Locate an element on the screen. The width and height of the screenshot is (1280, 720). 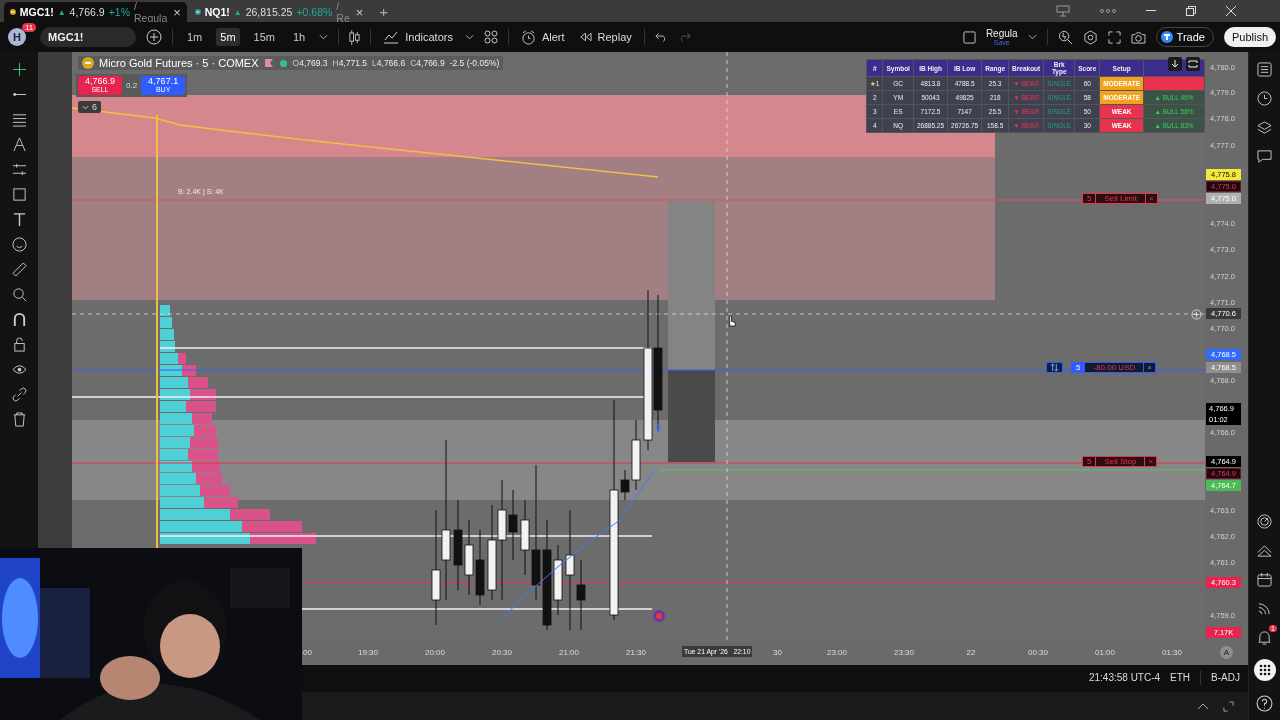
order-label: Sell Limit is located at coordinates (1121, 198).